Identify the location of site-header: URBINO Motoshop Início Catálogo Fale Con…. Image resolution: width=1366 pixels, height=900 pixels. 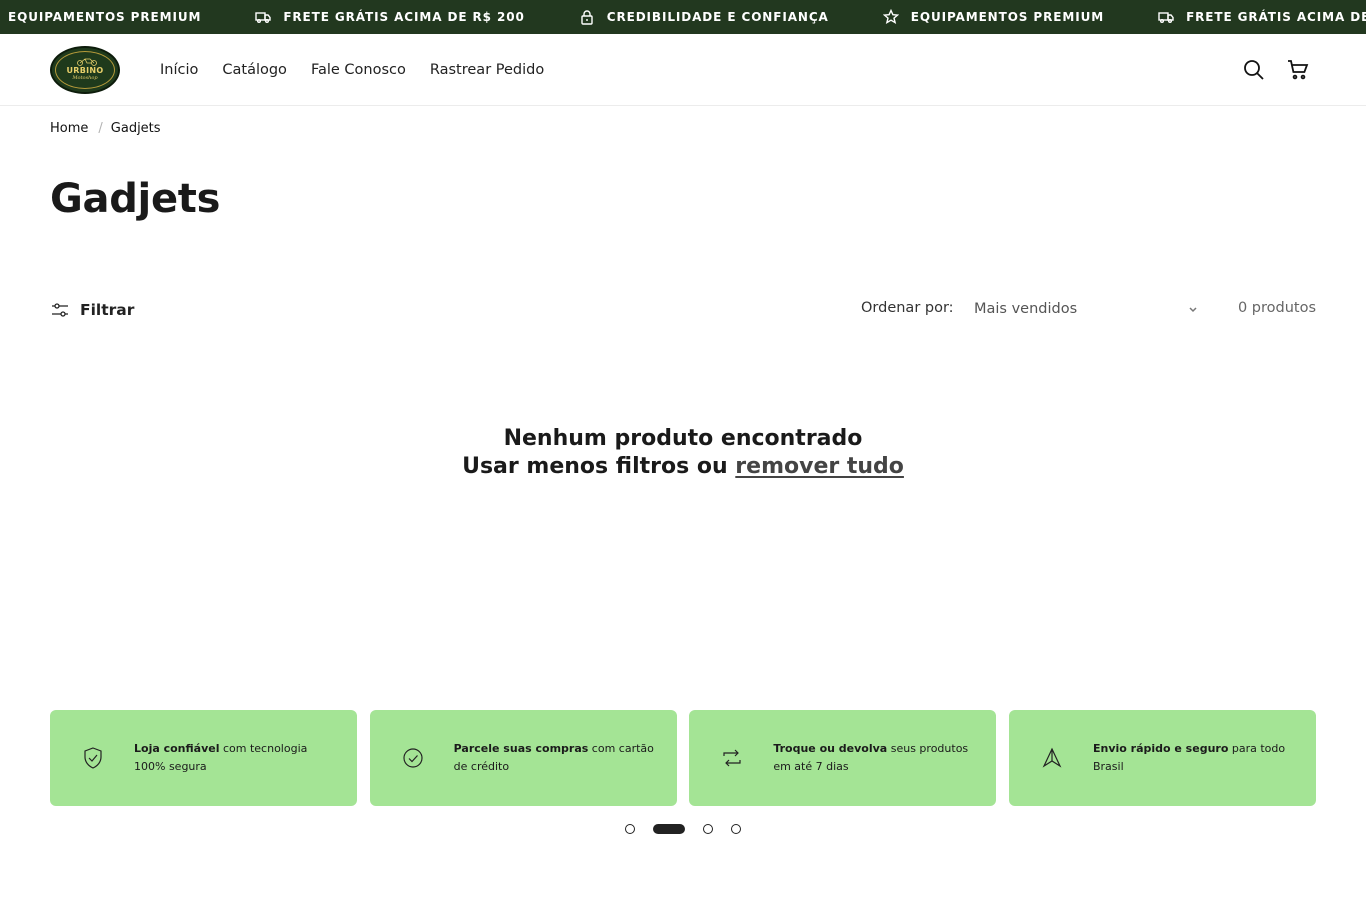
(683, 70).